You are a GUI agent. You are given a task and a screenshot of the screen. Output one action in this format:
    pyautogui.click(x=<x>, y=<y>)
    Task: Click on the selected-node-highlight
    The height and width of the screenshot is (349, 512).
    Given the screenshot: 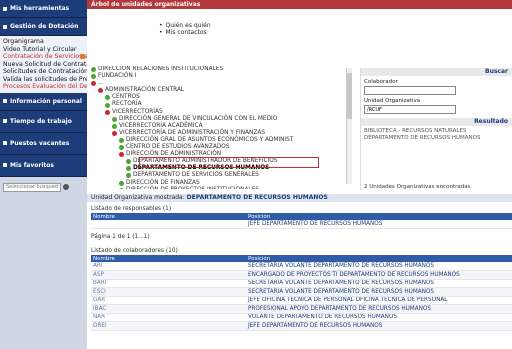 What is the action you would take?
    pyautogui.click(x=229, y=162)
    